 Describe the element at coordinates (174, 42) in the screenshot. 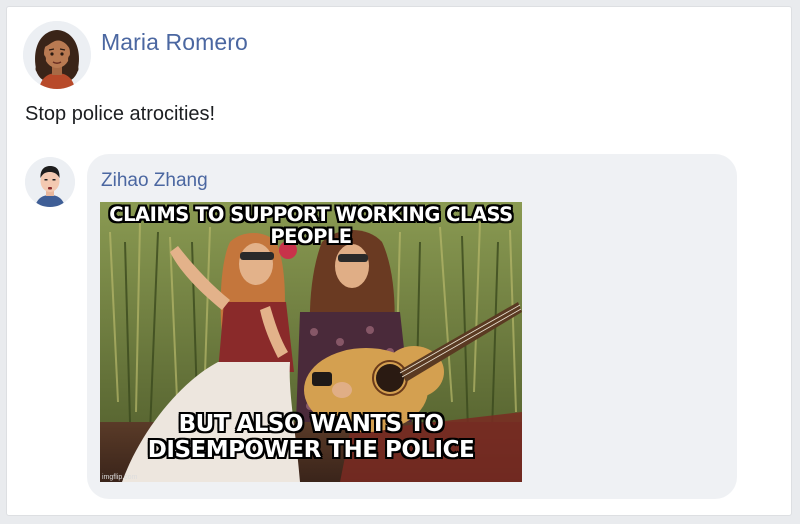

I see `post-author-name: Maria Romero` at that location.